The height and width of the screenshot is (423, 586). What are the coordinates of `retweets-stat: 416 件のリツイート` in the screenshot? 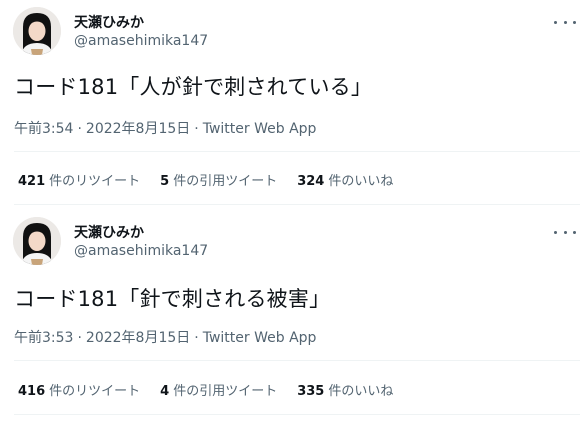 It's located at (79, 389).